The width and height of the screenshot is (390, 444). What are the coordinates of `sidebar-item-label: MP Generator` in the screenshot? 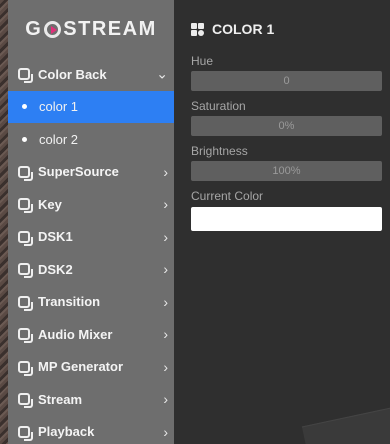 It's located at (81, 367).